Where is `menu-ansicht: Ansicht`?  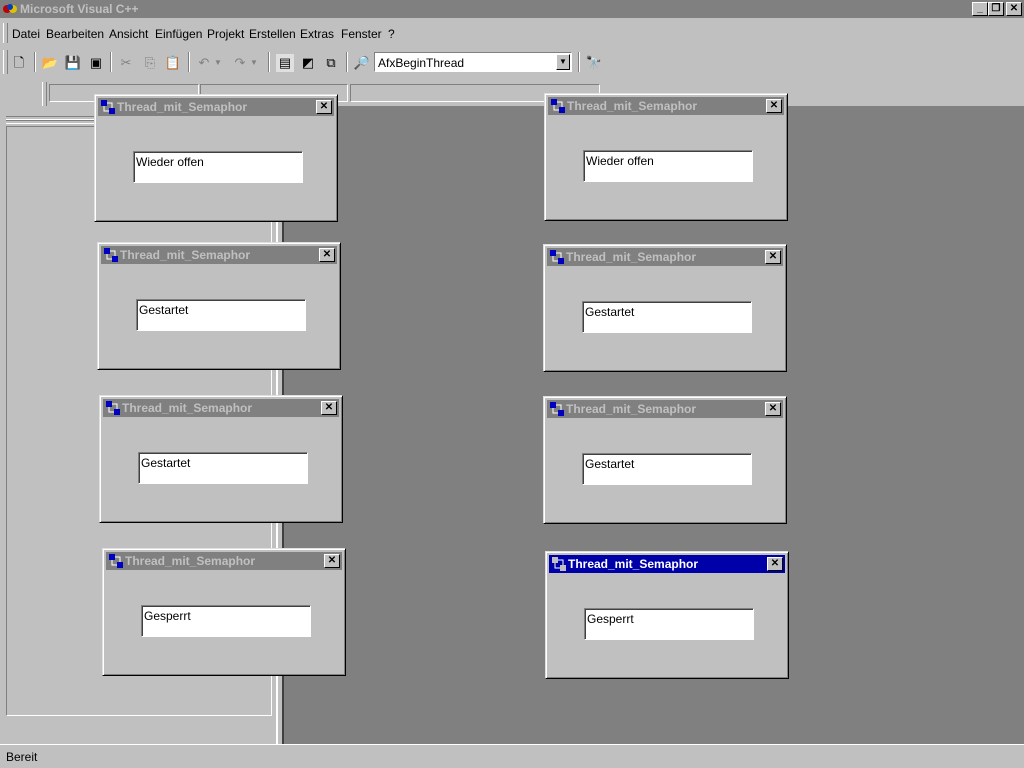 menu-ansicht: Ansicht is located at coordinates (128, 34).